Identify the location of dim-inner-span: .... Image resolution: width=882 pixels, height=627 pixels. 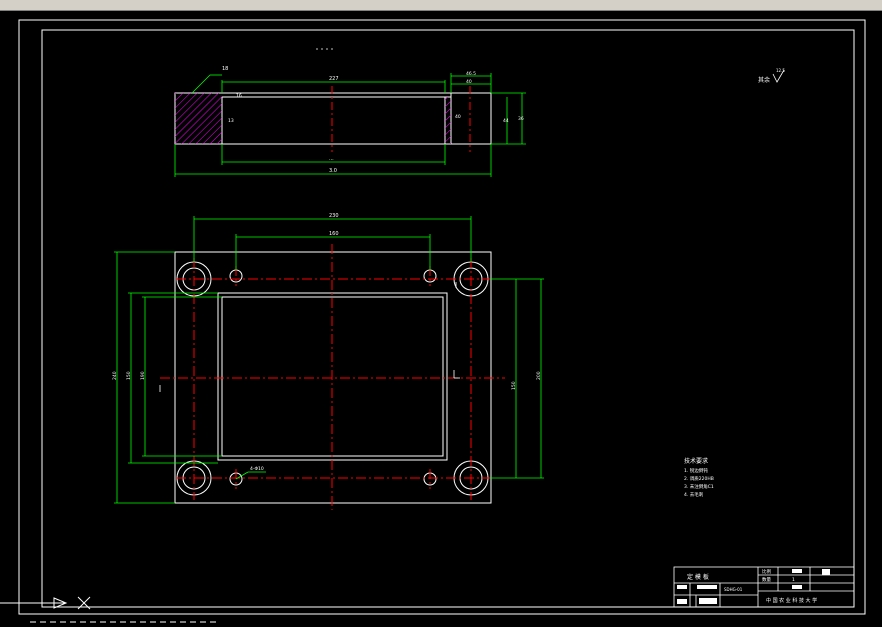
(331, 159).